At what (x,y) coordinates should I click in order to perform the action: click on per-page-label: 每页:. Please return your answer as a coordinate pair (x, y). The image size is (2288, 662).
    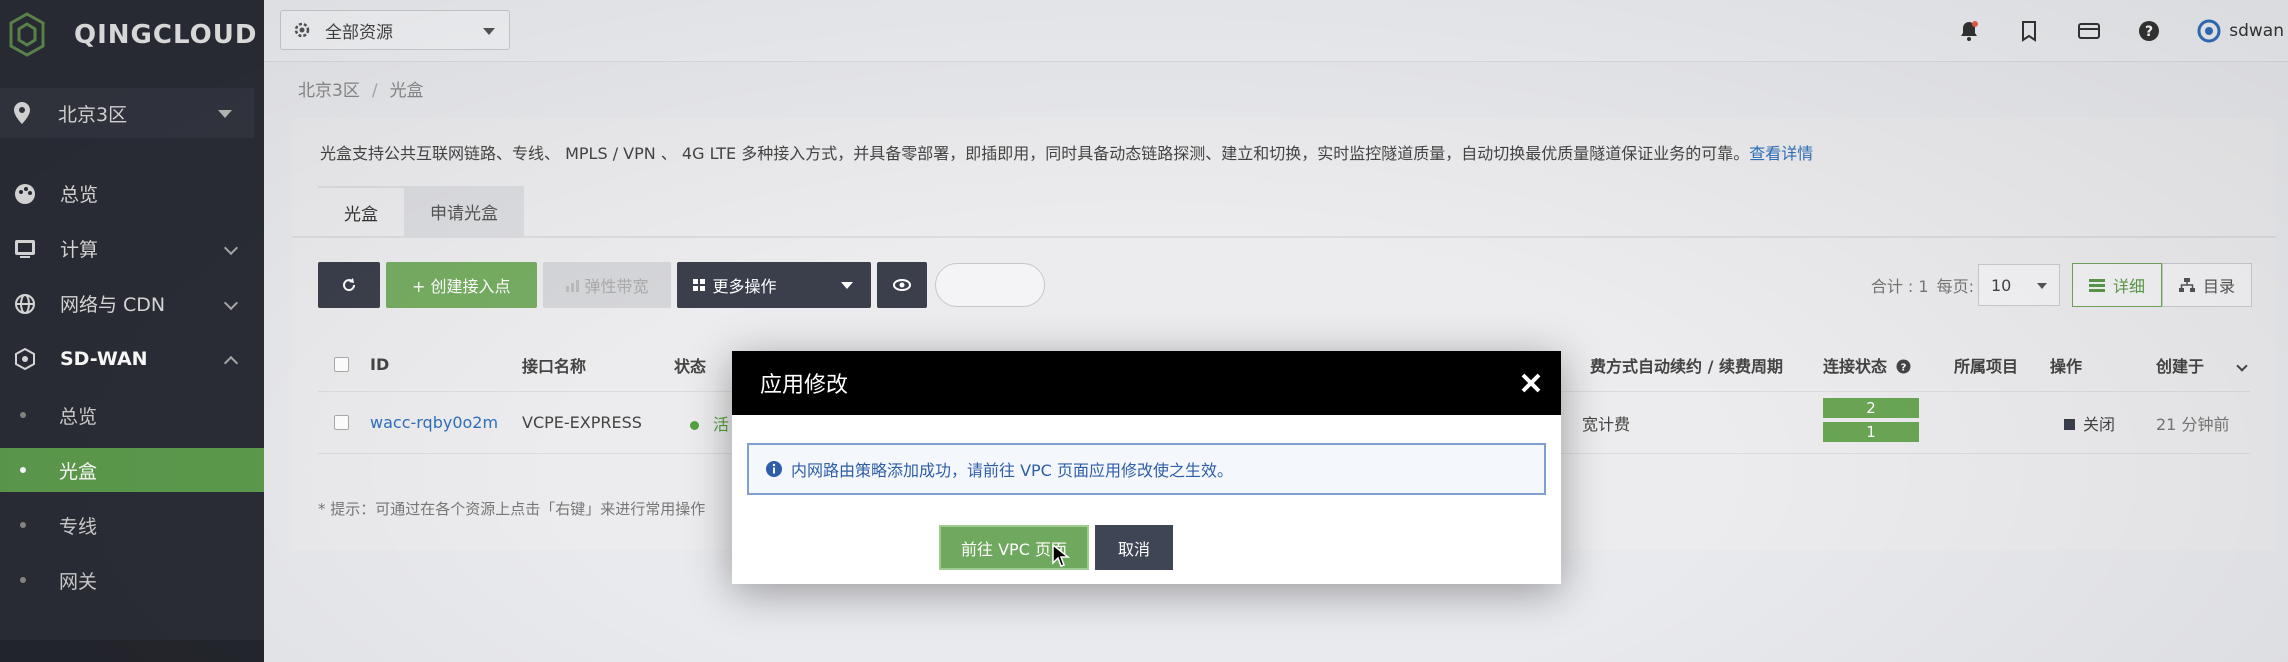
    Looking at the image, I should click on (1955, 286).